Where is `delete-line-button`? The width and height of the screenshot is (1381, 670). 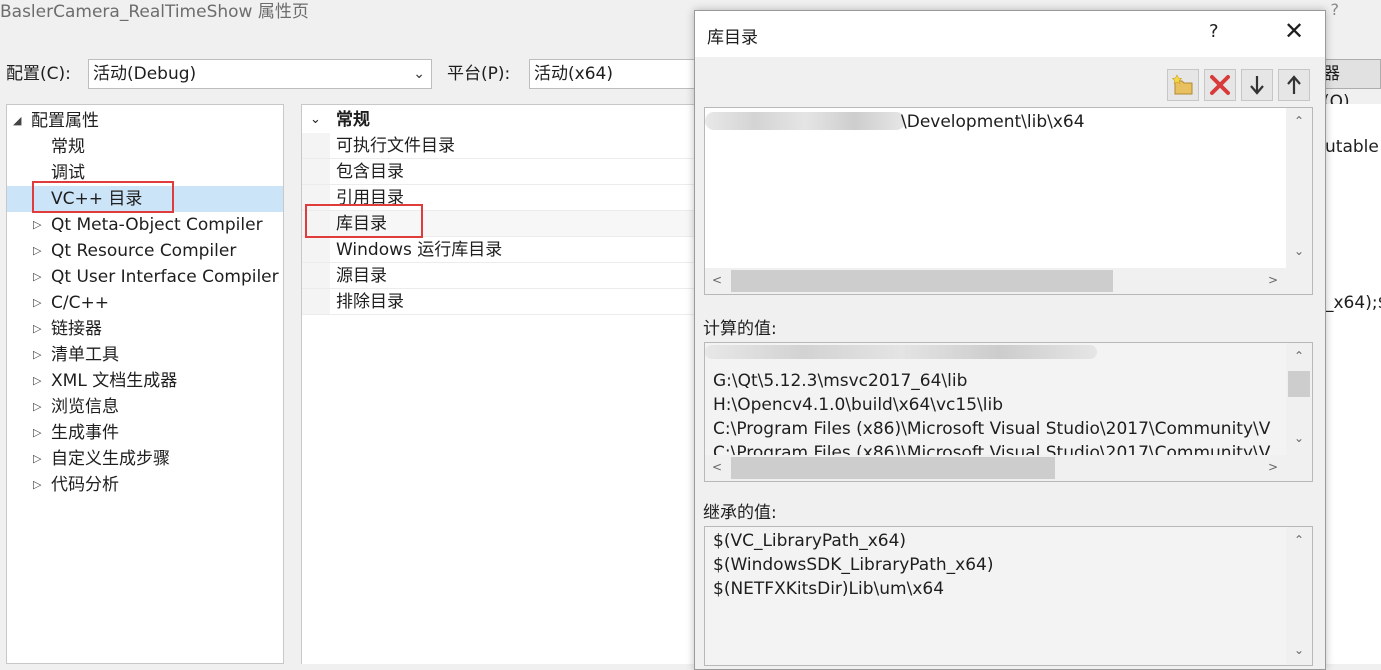 delete-line-button is located at coordinates (1220, 85).